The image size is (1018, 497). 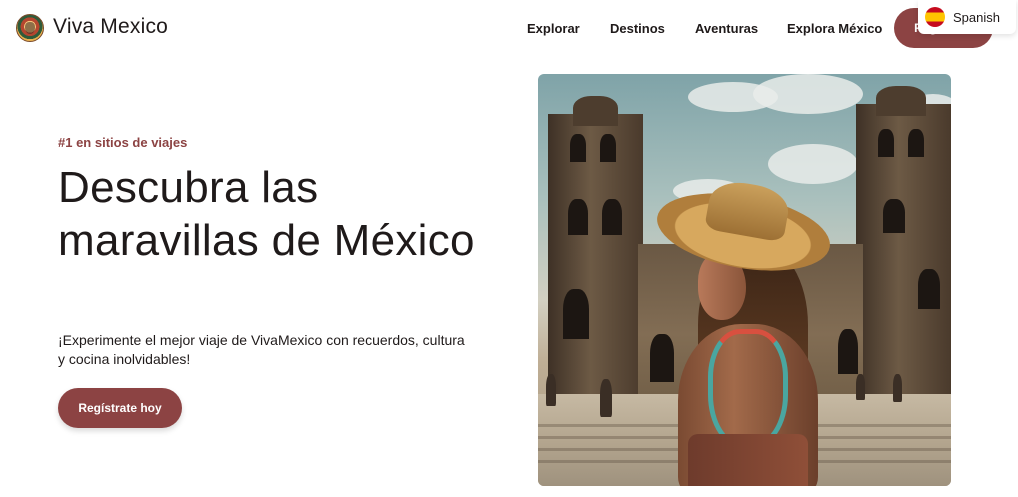 What do you see at coordinates (637, 28) in the screenshot?
I see `nav-item-destinos: Destinos` at bounding box center [637, 28].